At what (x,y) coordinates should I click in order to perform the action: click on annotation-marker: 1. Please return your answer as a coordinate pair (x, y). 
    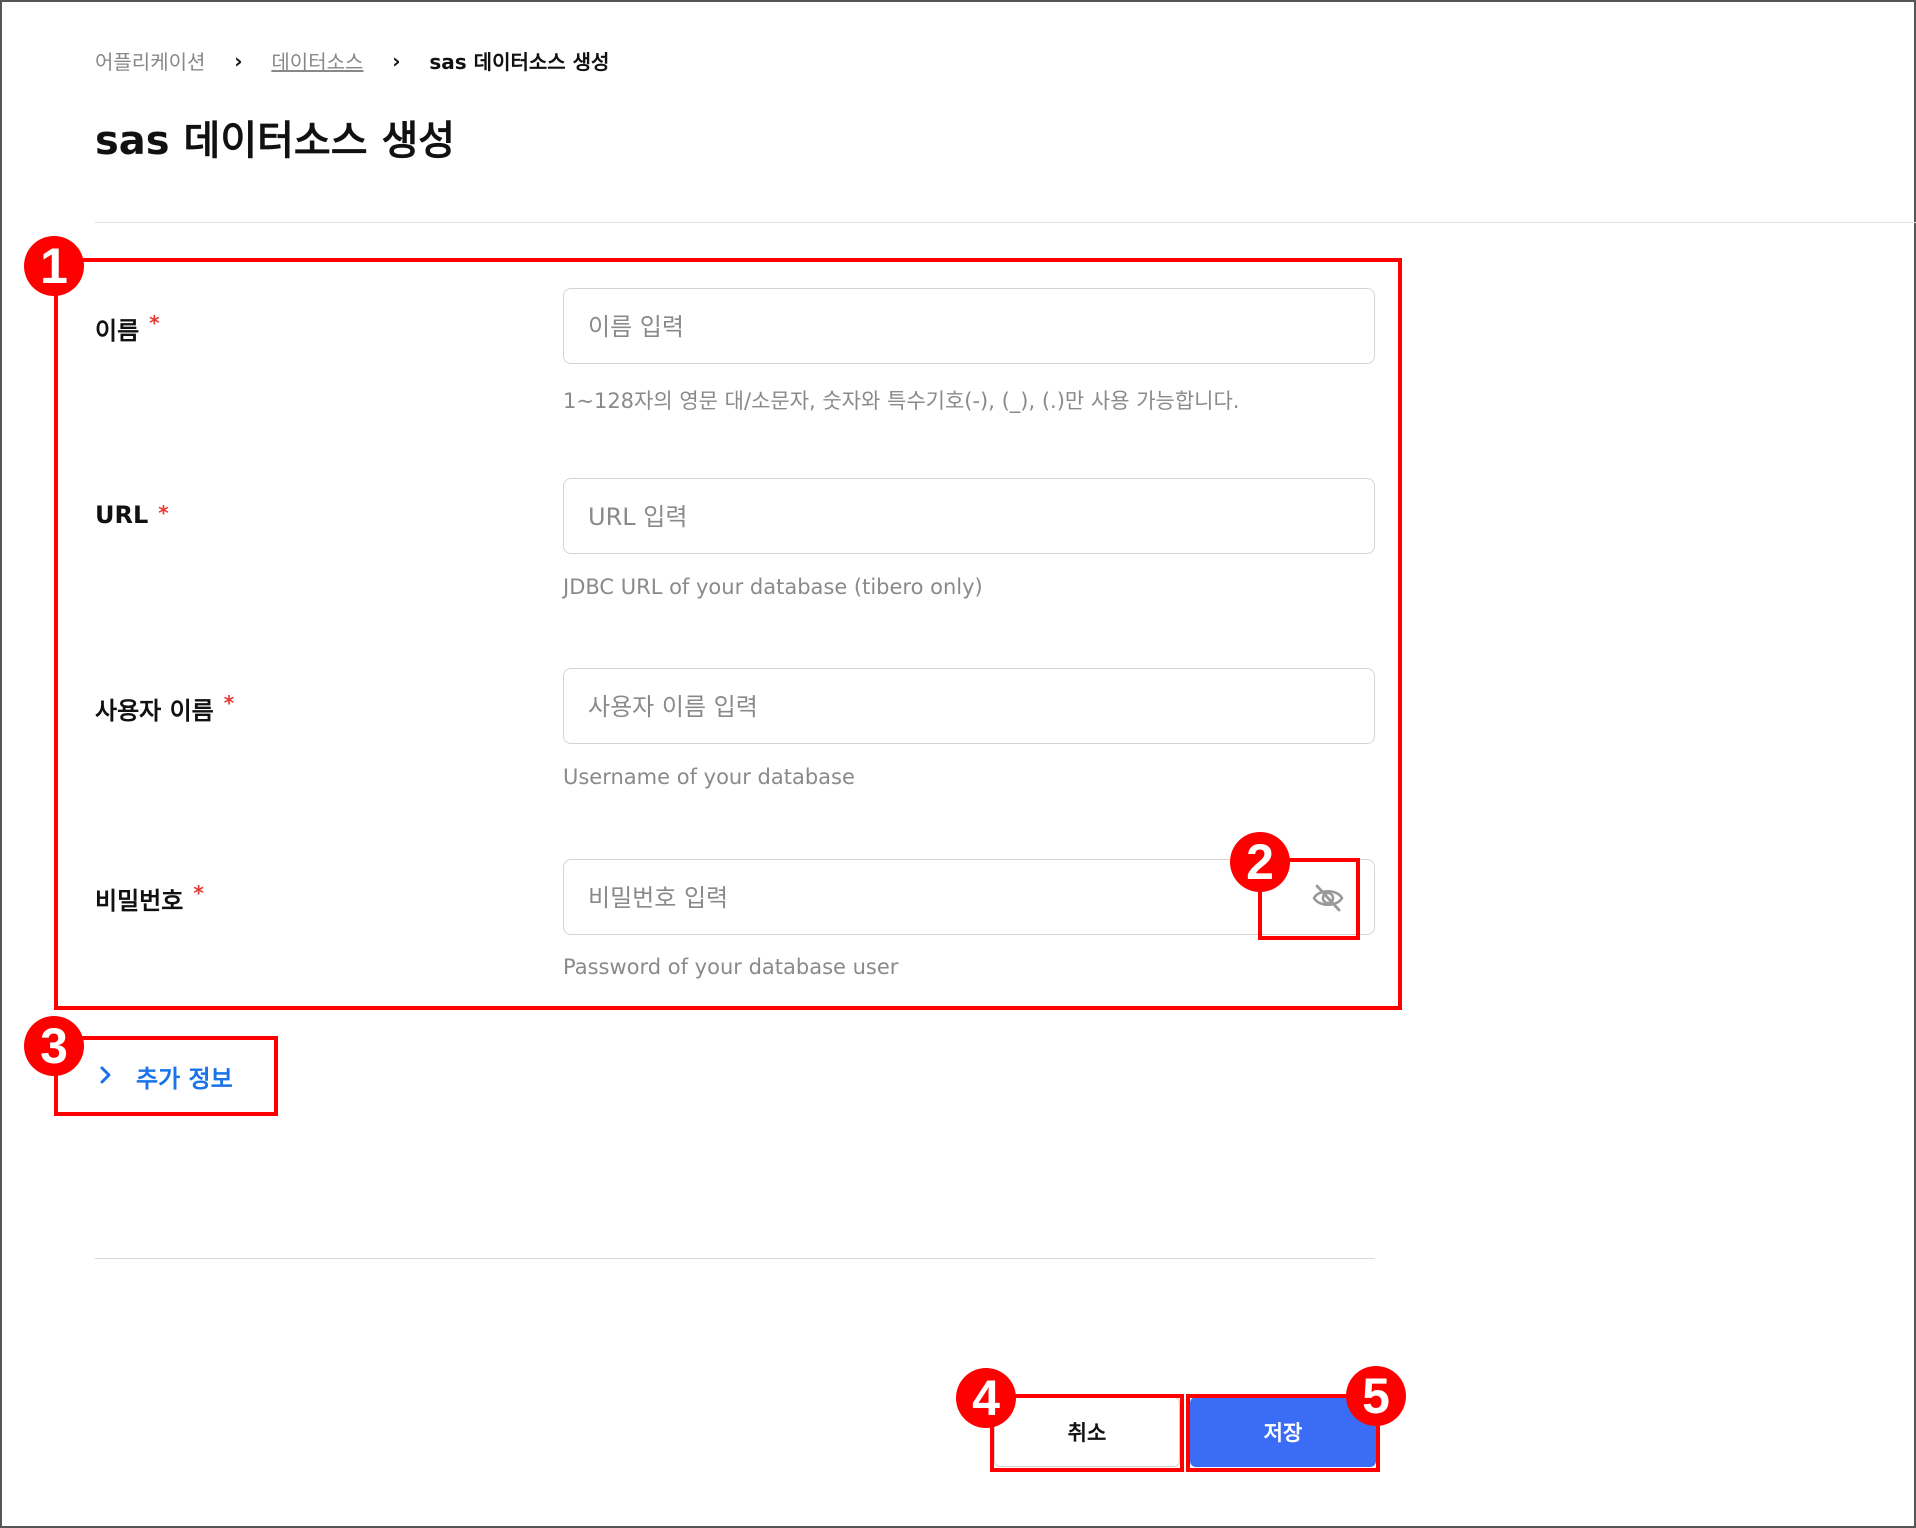
    Looking at the image, I should click on (54, 266).